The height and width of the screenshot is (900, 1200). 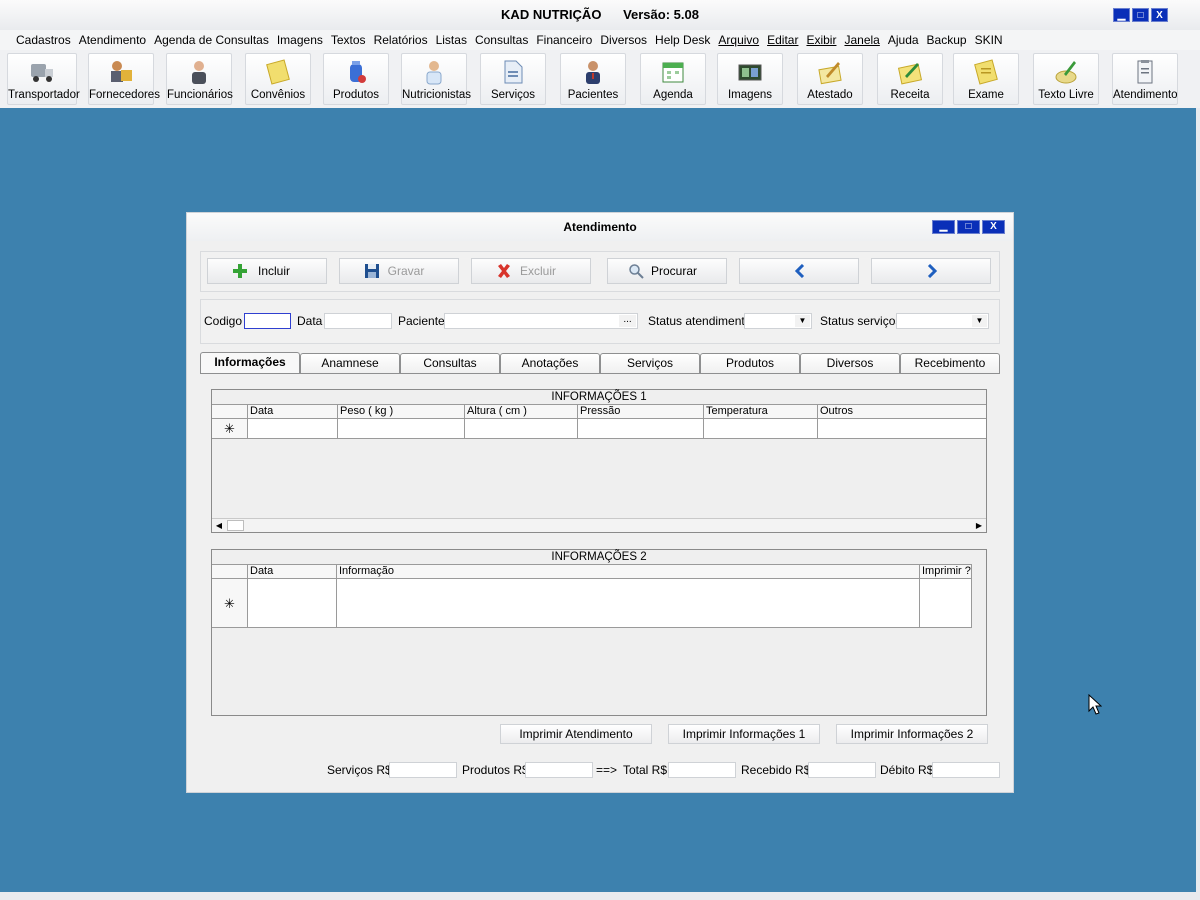 I want to click on delete-button: Excluir, so click(x=531, y=271).